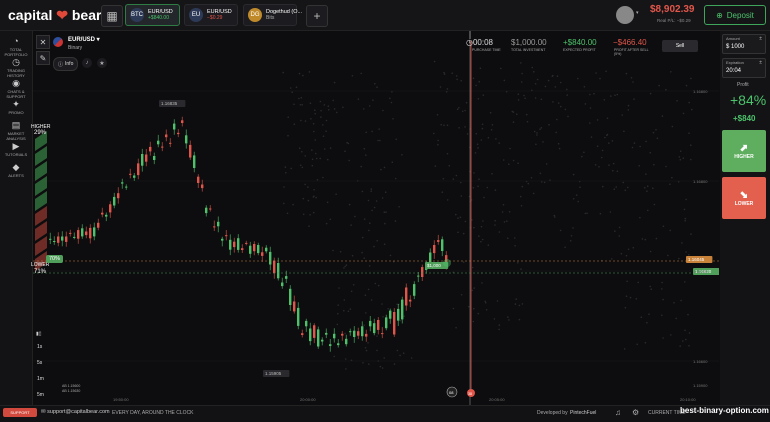 This screenshot has height=422, width=770. Describe the element at coordinates (744, 198) in the screenshot. I see `lower-button: ⬊ LOWER` at that location.